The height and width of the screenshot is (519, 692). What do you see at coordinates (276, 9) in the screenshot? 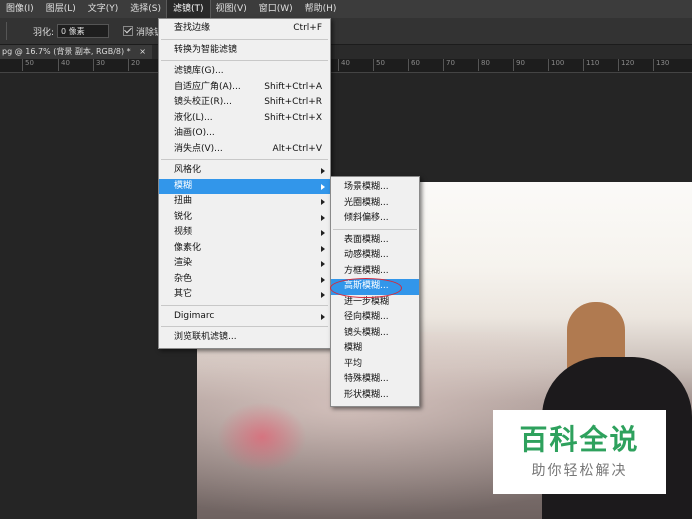
I see `menu-window: 窗口(W)` at bounding box center [276, 9].